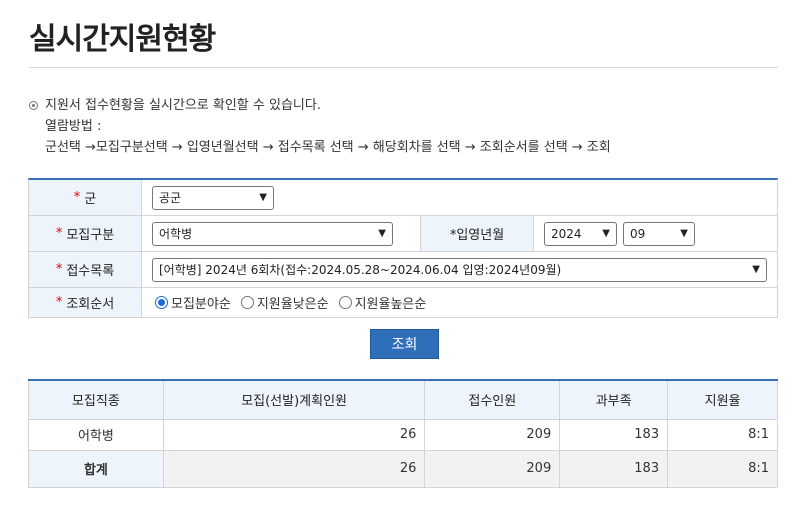 This screenshot has width=803, height=505. What do you see at coordinates (382, 302) in the screenshot?
I see `order-radio-high: 지원율높은순` at bounding box center [382, 302].